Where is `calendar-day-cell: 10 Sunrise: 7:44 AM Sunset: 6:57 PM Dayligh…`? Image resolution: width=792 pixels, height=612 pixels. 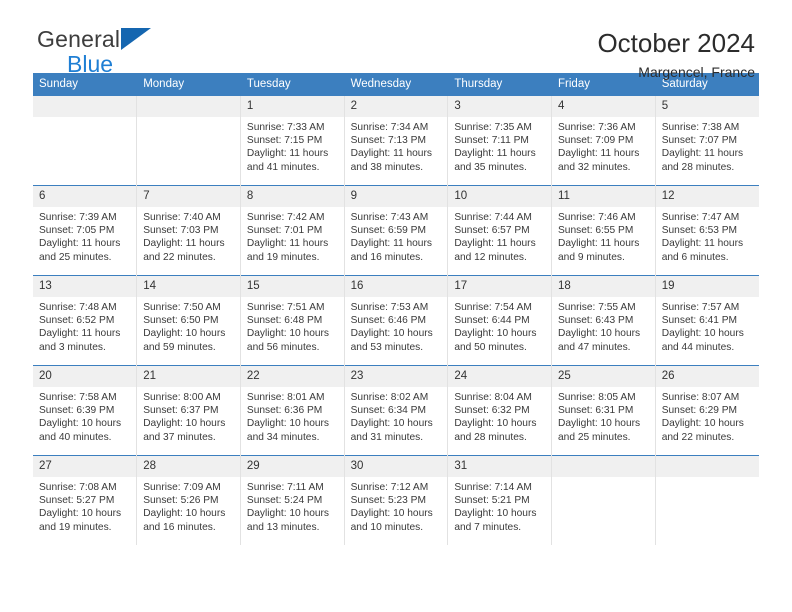 calendar-day-cell: 10 Sunrise: 7:44 AM Sunset: 6:57 PM Dayligh… is located at coordinates (500, 230).